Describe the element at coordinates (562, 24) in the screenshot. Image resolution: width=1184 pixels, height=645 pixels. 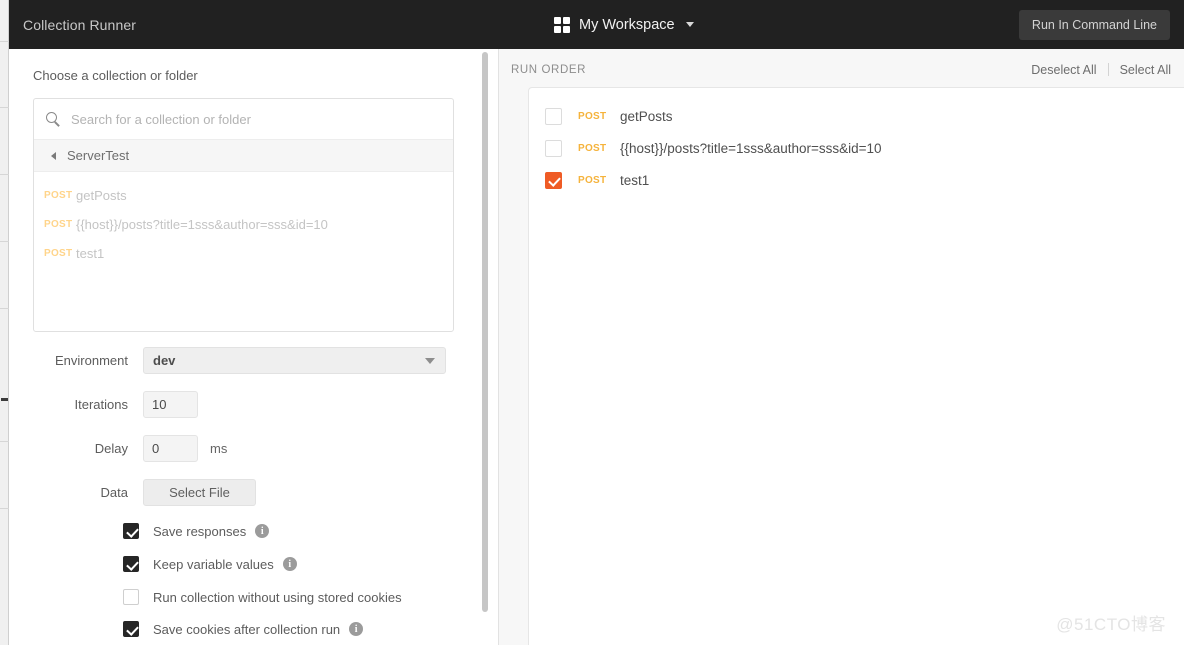
I see `grid-icon` at that location.